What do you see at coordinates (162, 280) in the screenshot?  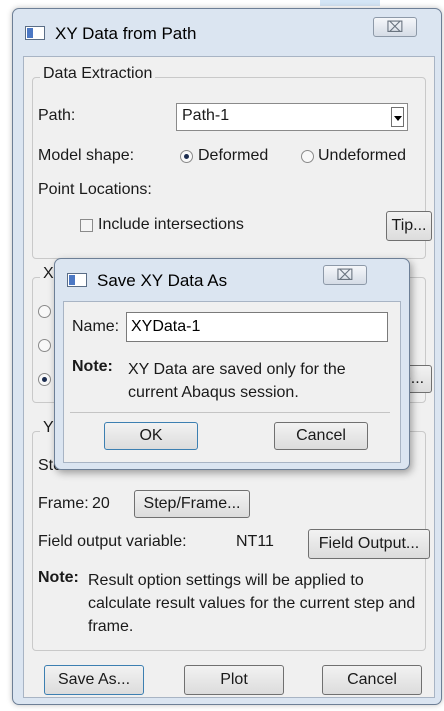 I see `dialog-title: Save XY Data As` at bounding box center [162, 280].